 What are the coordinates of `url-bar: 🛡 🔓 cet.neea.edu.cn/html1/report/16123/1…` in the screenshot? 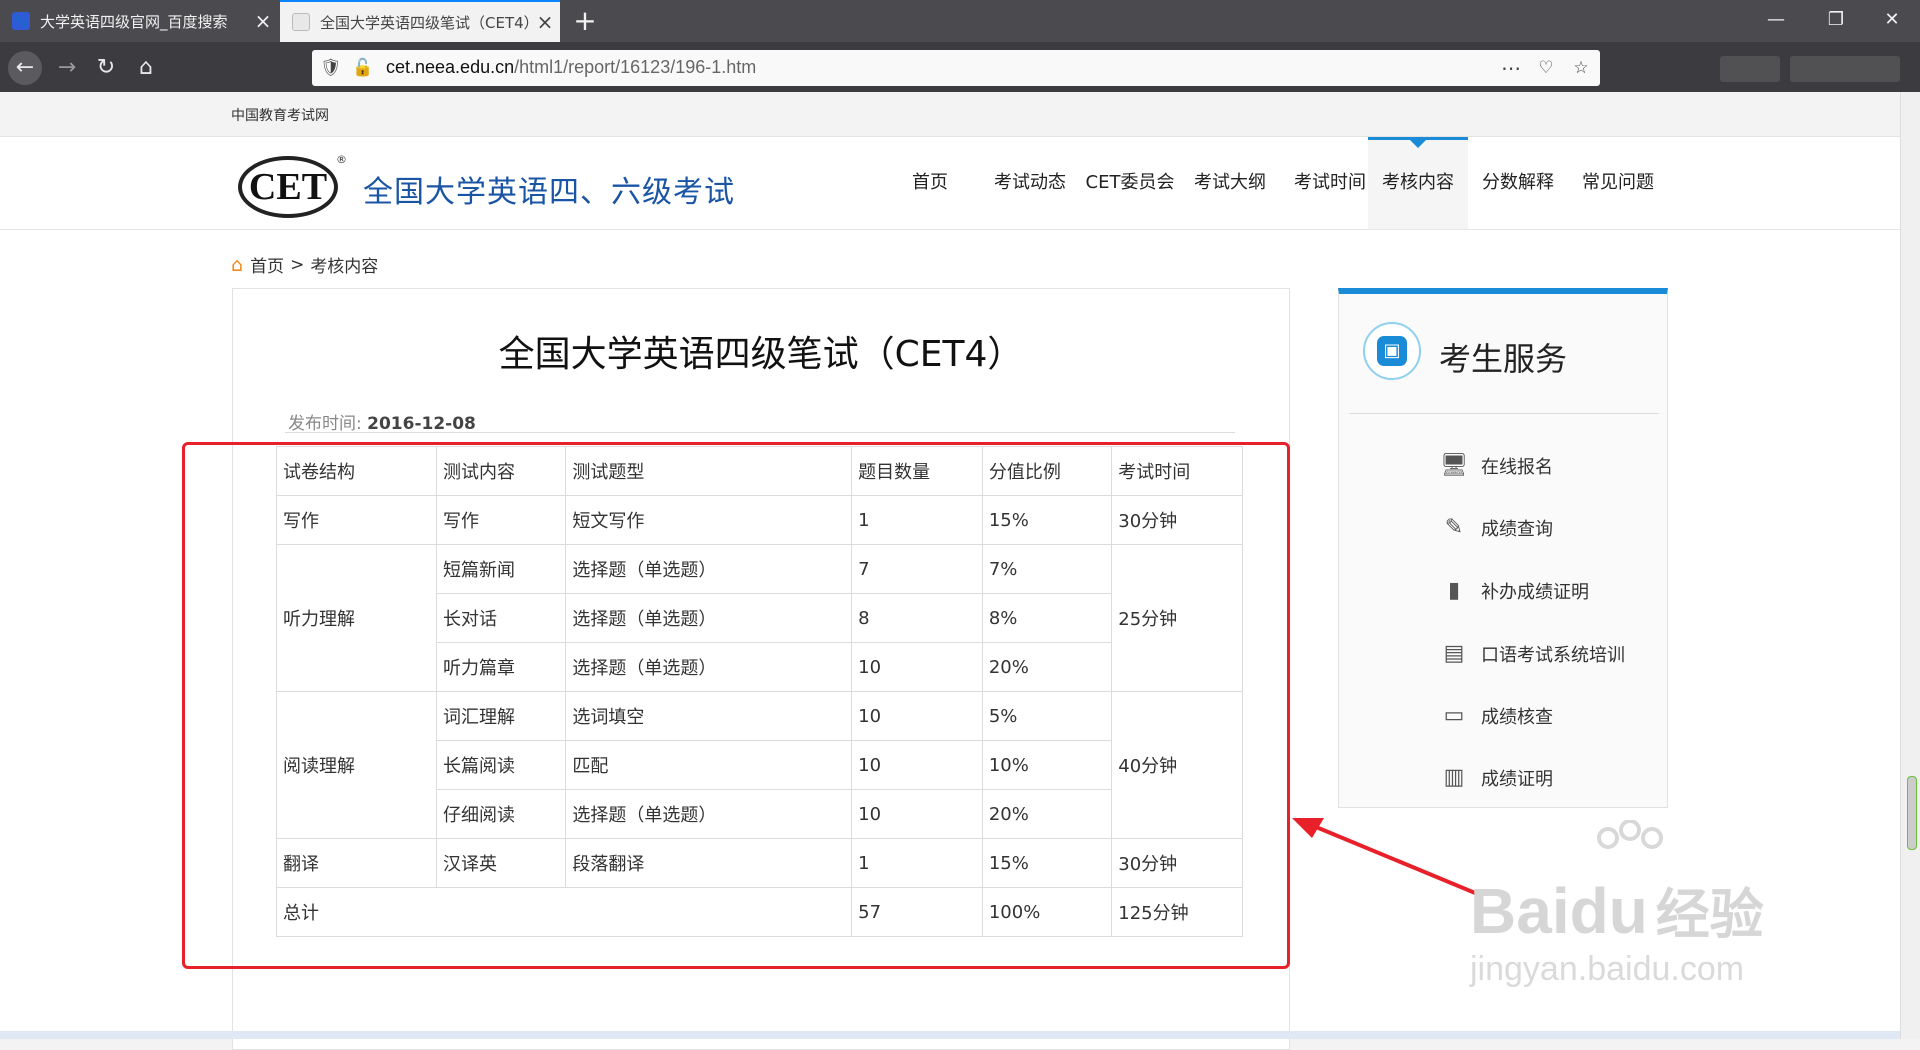 It's located at (956, 68).